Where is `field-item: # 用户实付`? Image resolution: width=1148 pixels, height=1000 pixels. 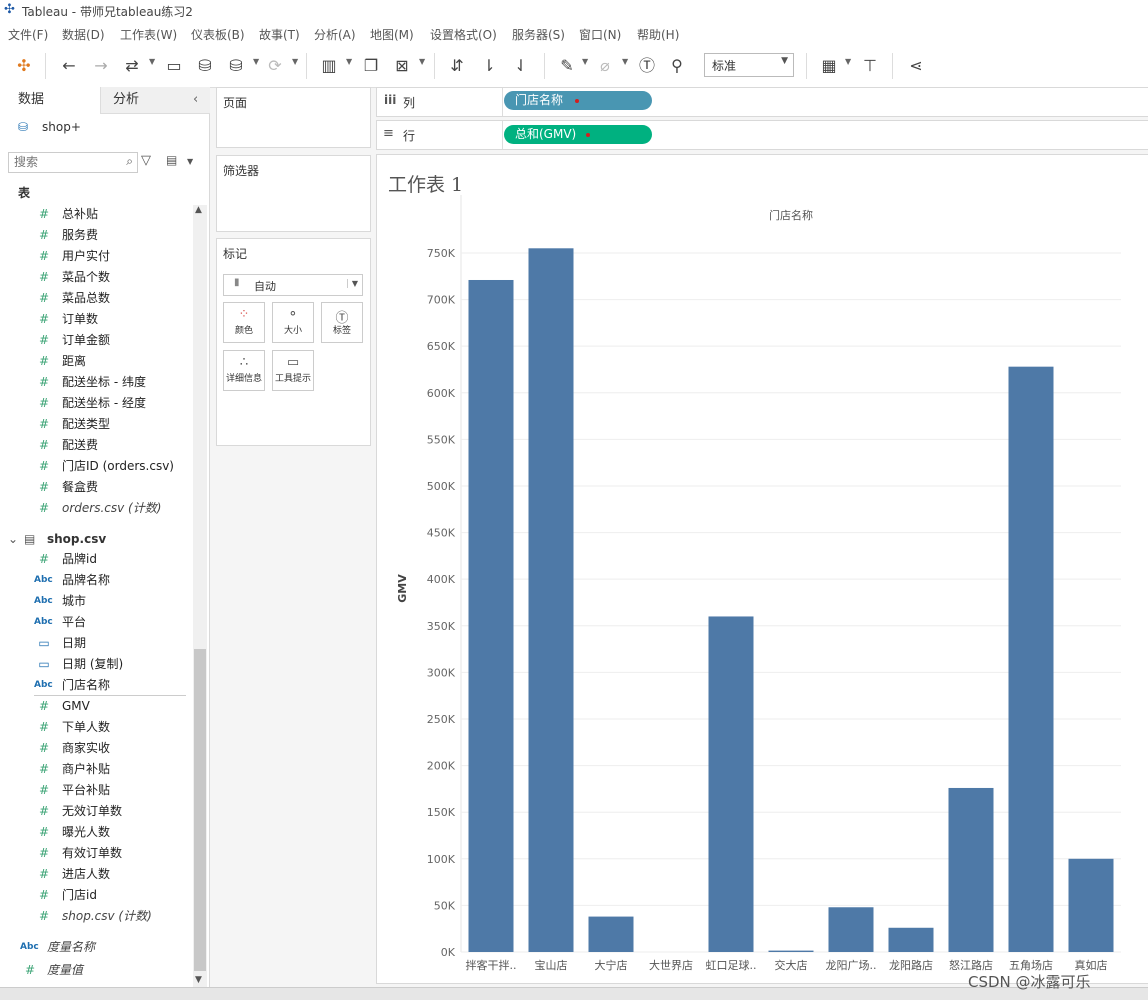 field-item: # 用户实付 is located at coordinates (96, 256).